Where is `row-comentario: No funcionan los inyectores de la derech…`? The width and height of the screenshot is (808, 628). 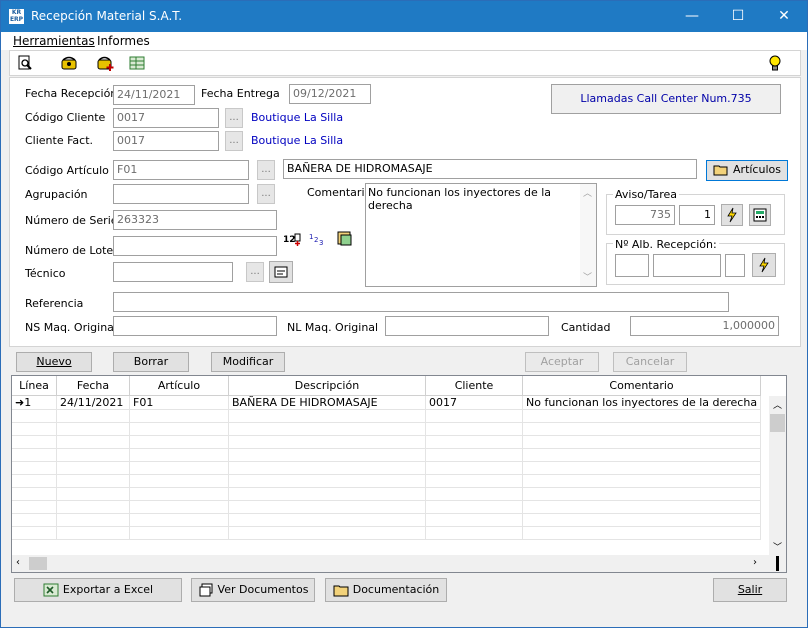
row-comentario: No funcionan los inyectores de la derech… is located at coordinates (642, 402).